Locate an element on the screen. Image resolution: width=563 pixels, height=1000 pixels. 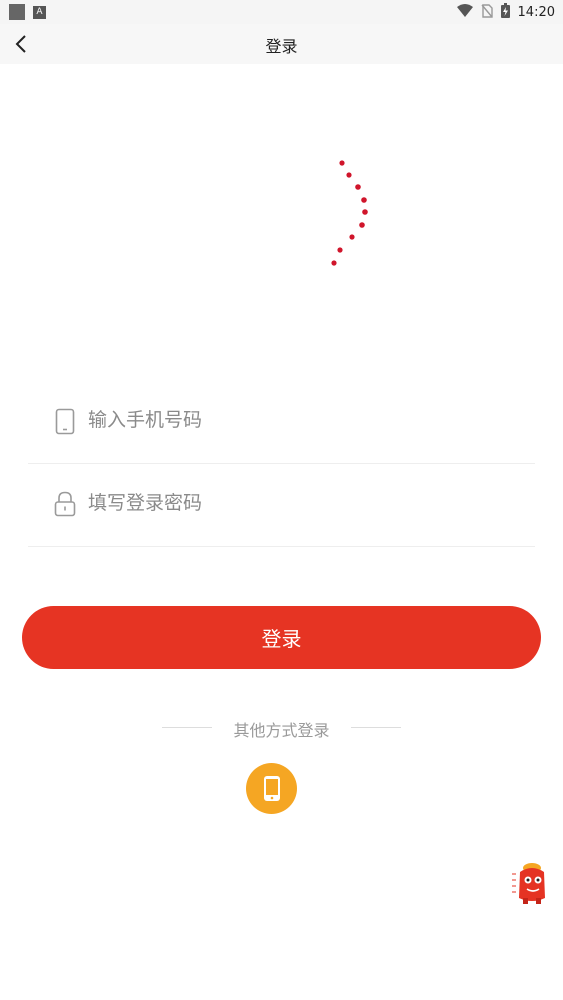
battery-charging-icon is located at coordinates (505, 12).